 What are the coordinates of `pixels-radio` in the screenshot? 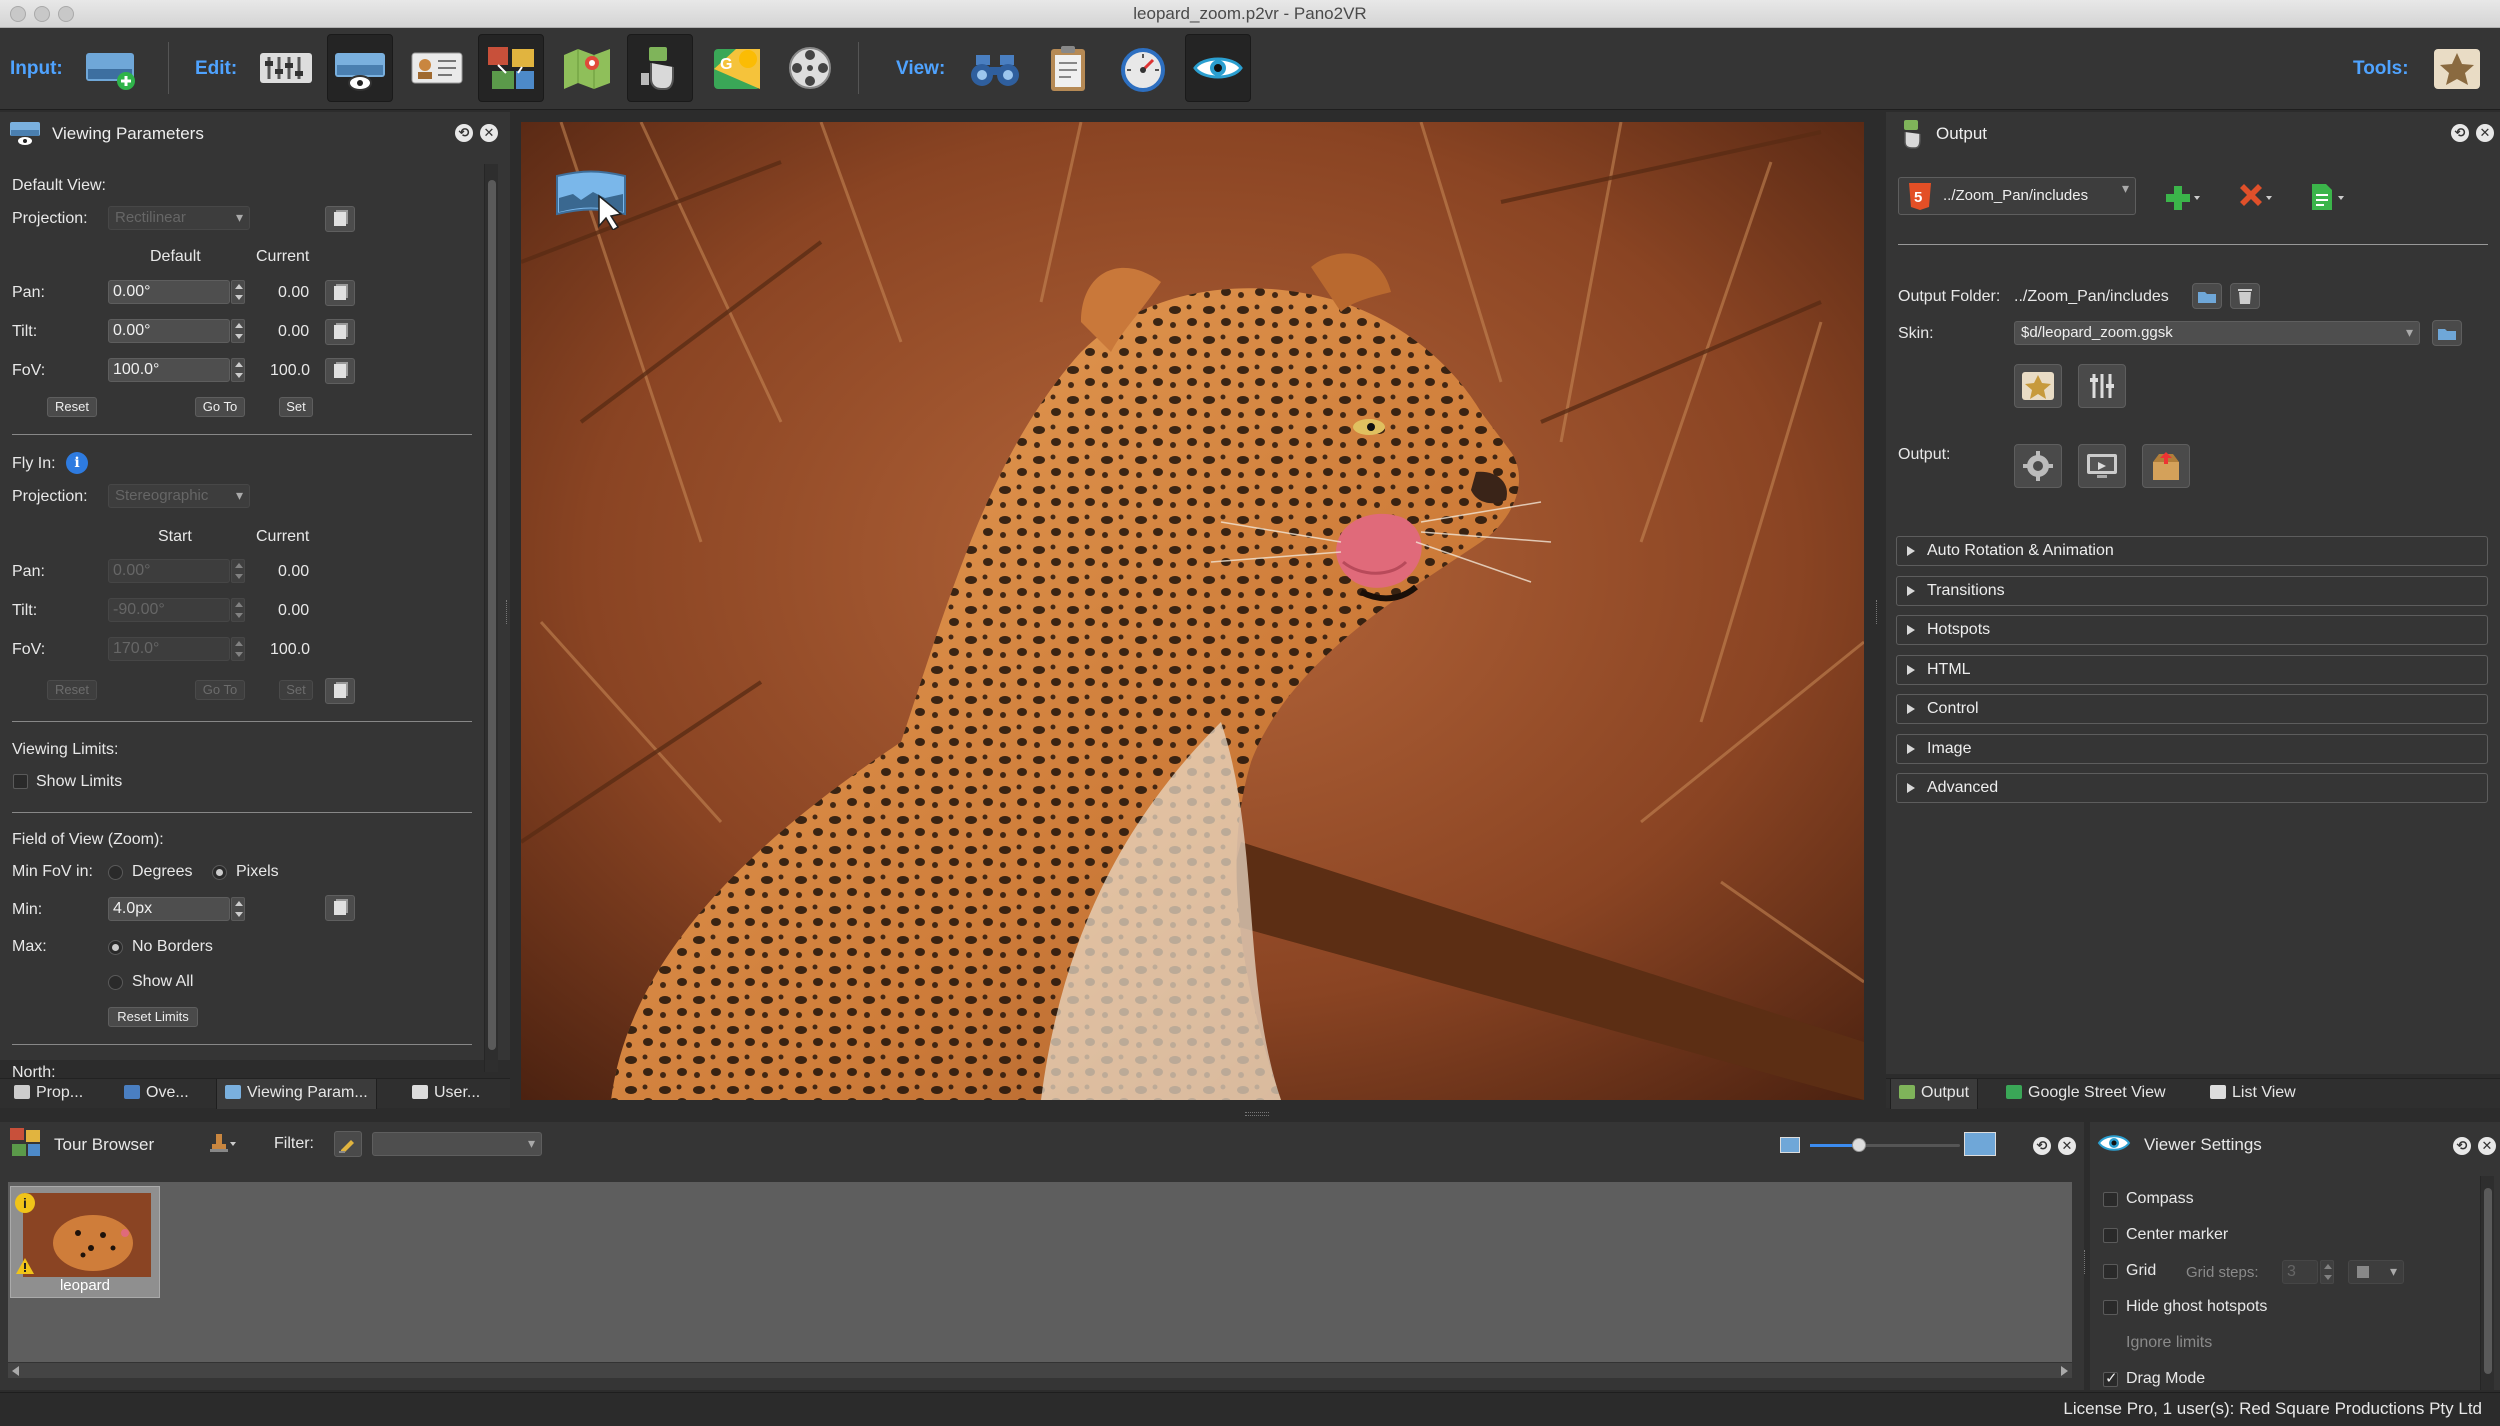 It's located at (219, 872).